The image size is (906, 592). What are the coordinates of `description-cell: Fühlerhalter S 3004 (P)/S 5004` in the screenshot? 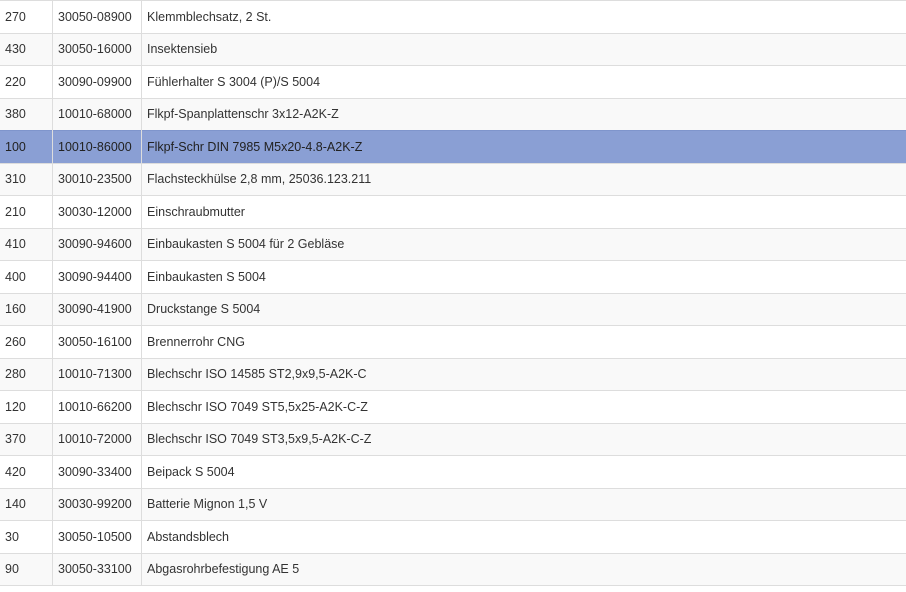 It's located at (523, 81).